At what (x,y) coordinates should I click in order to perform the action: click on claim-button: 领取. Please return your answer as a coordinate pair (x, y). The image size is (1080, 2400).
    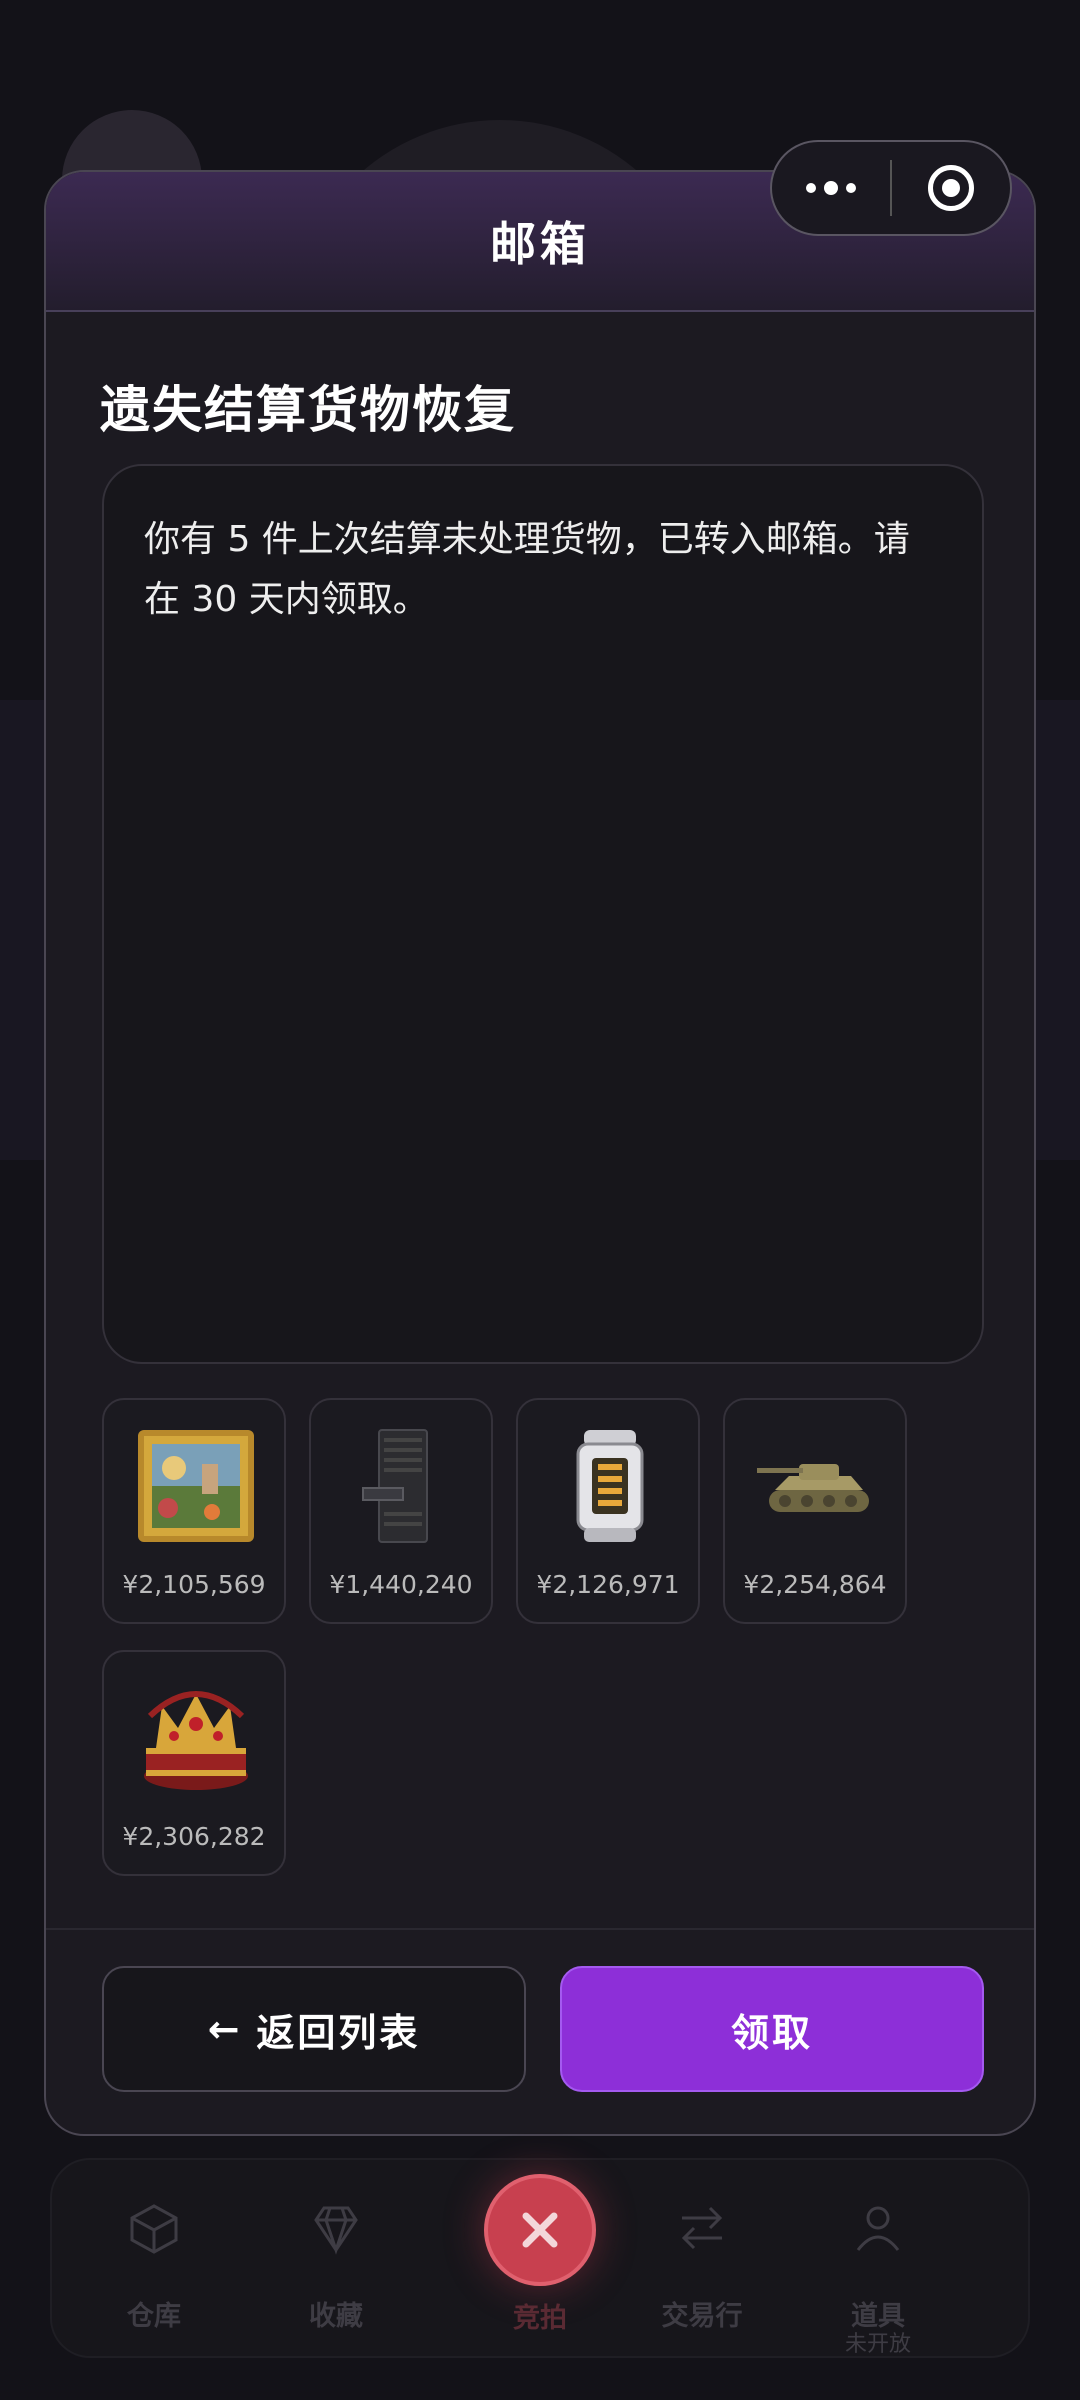
    Looking at the image, I should click on (772, 2029).